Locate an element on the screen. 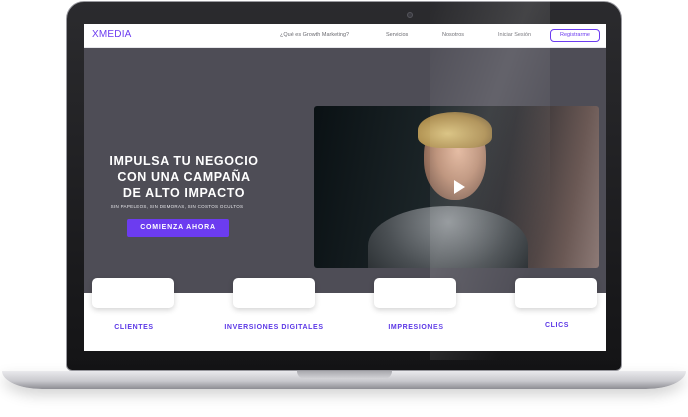 This screenshot has width=688, height=417. stat-label-clientes: CLIENTES is located at coordinates (134, 327).